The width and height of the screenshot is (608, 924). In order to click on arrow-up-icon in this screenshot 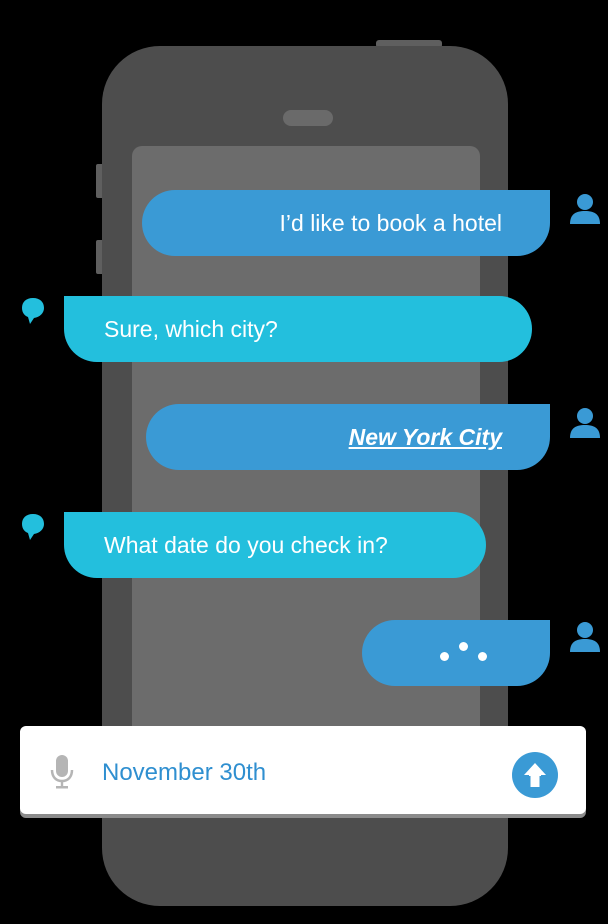, I will do `click(535, 775)`.